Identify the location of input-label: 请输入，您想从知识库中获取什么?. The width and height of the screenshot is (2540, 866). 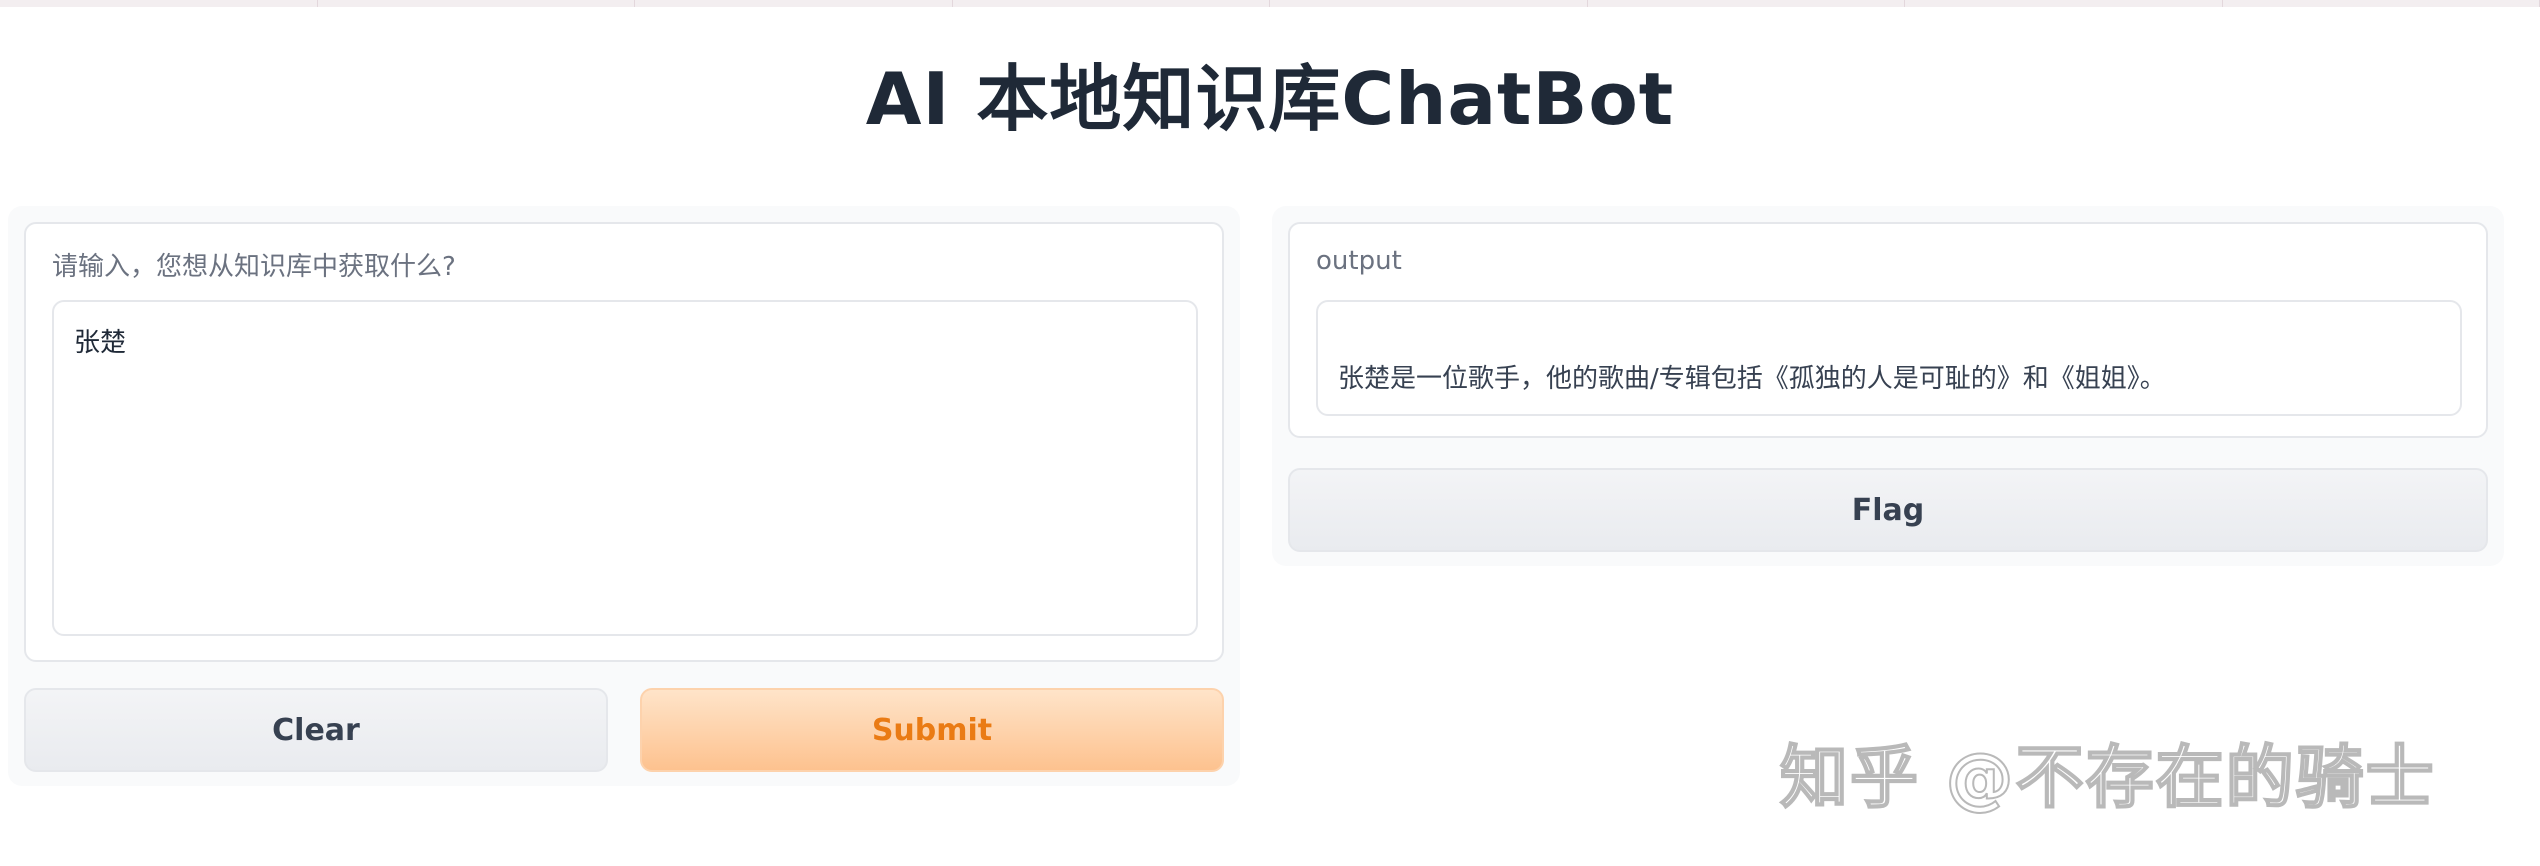
(254, 267).